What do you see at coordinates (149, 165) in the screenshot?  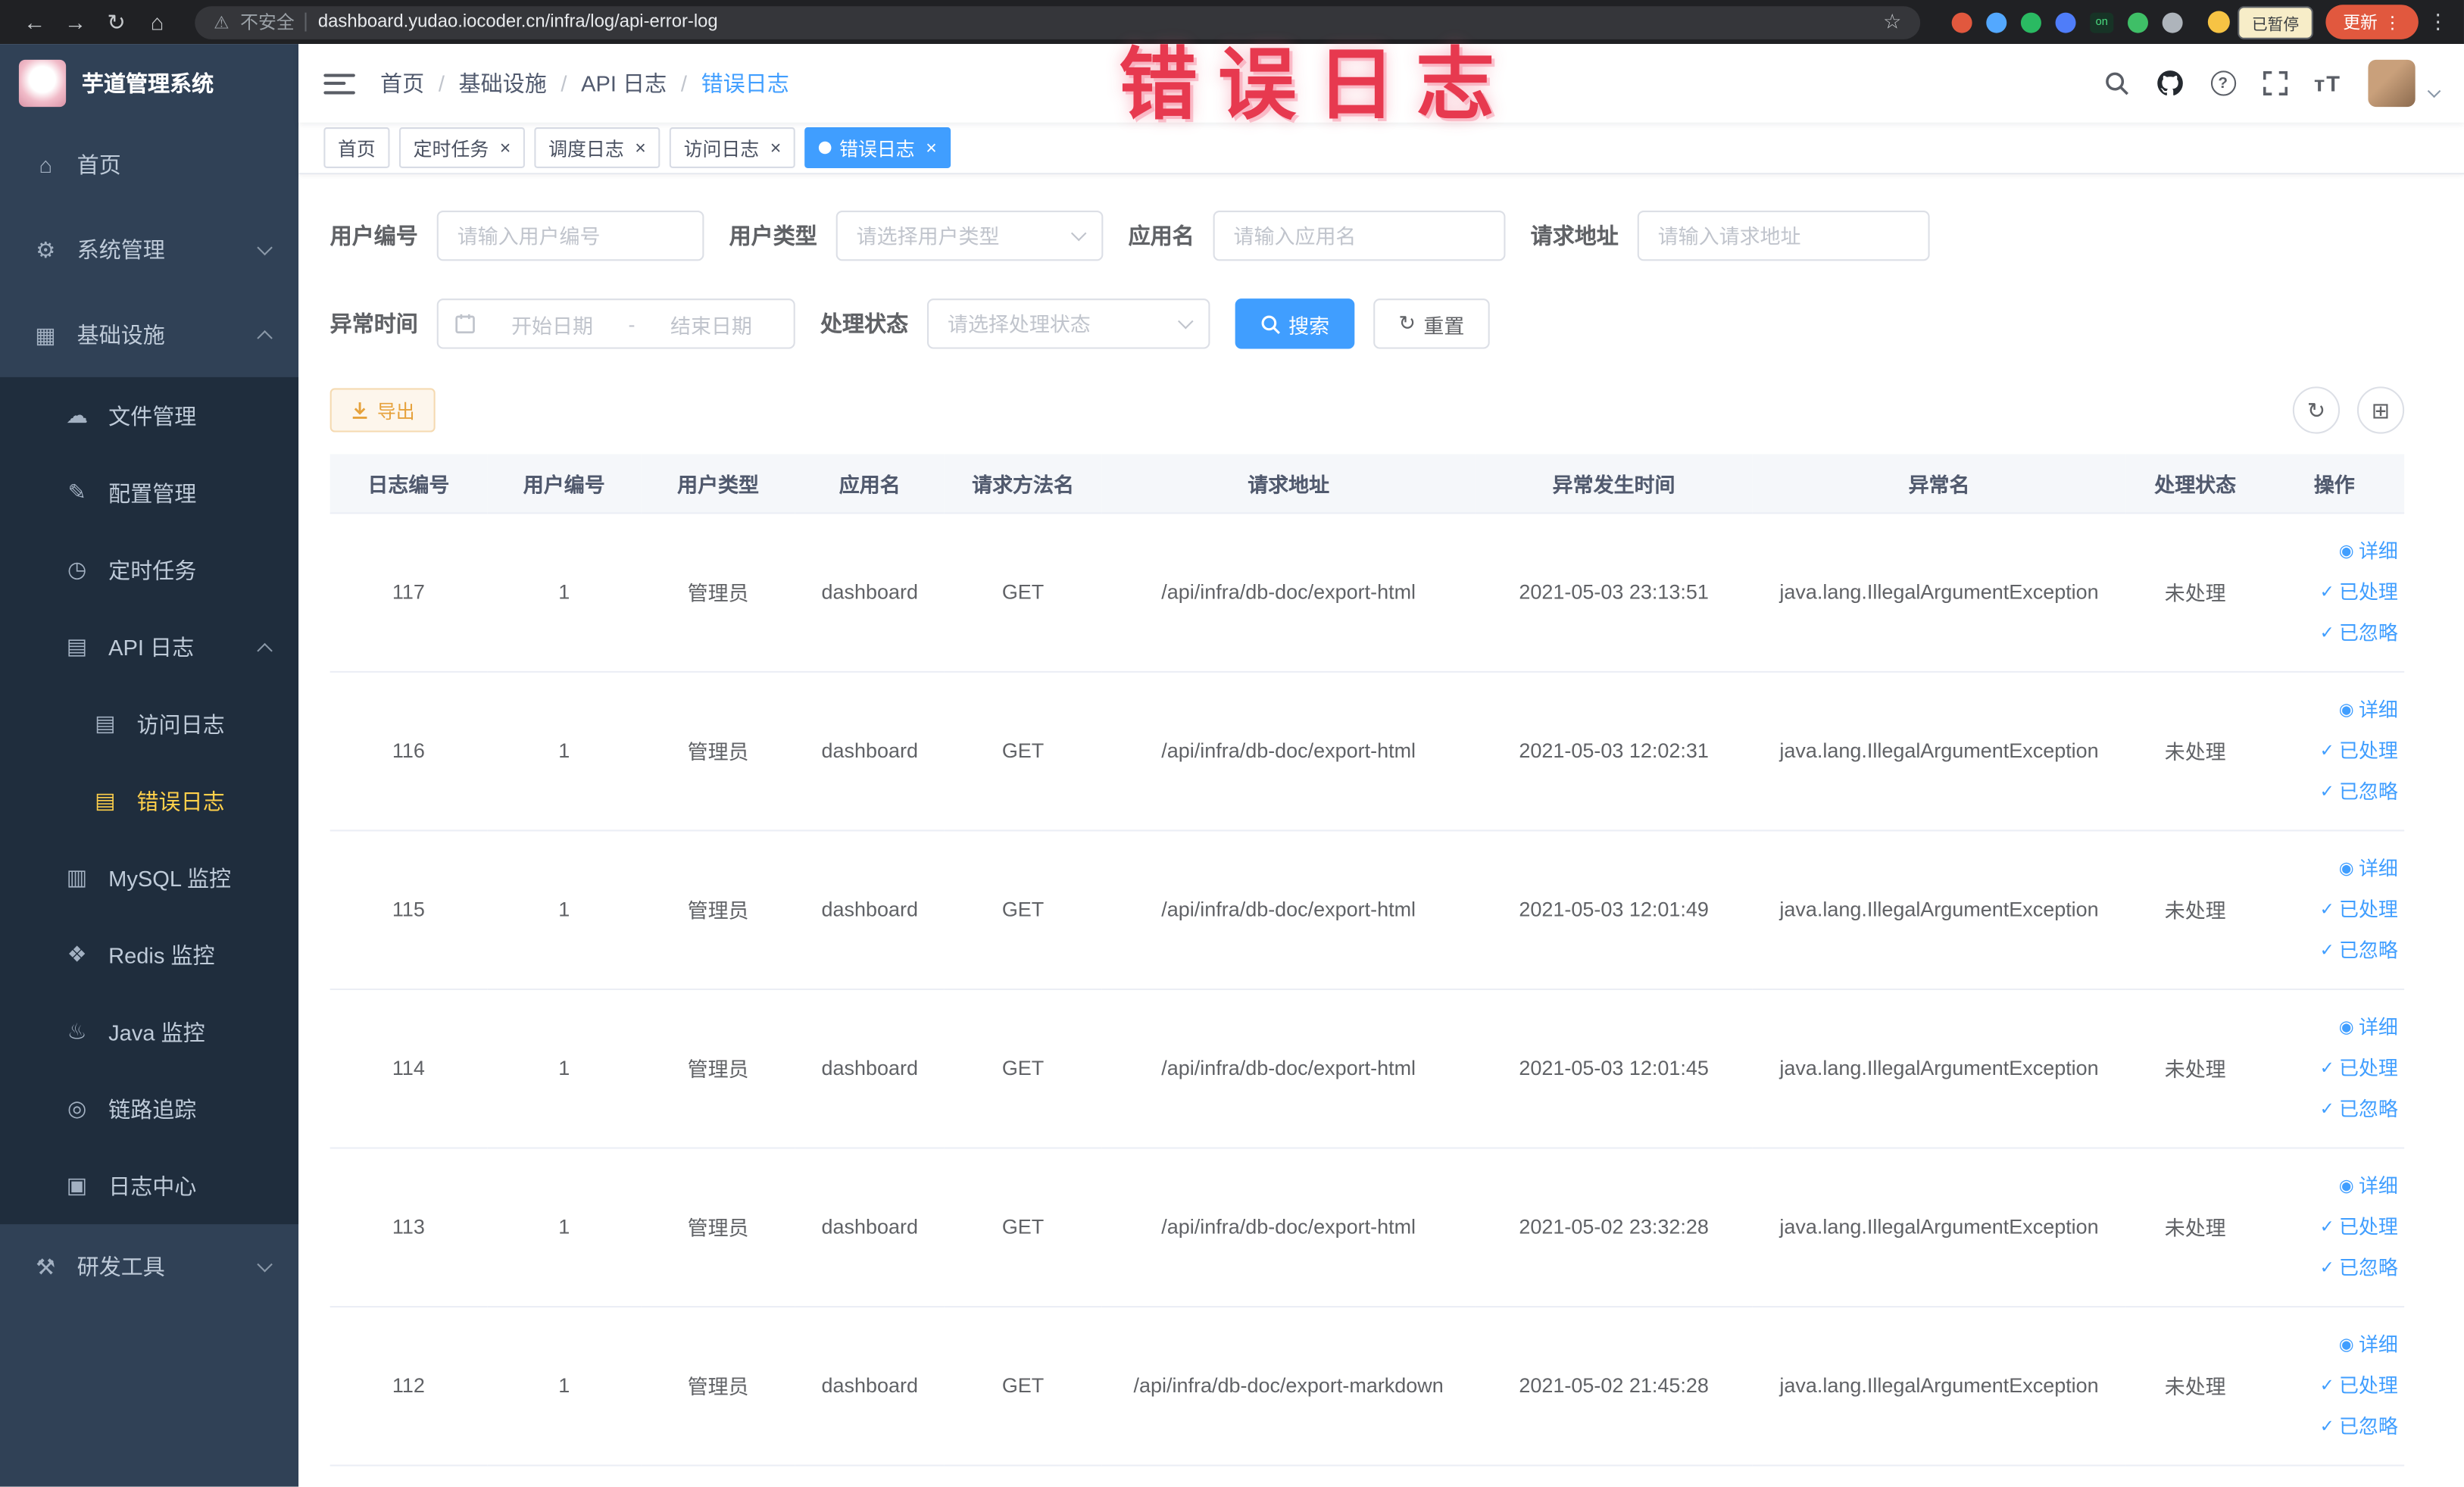 I see `sidebar-item-home: ⌂ 首页` at bounding box center [149, 165].